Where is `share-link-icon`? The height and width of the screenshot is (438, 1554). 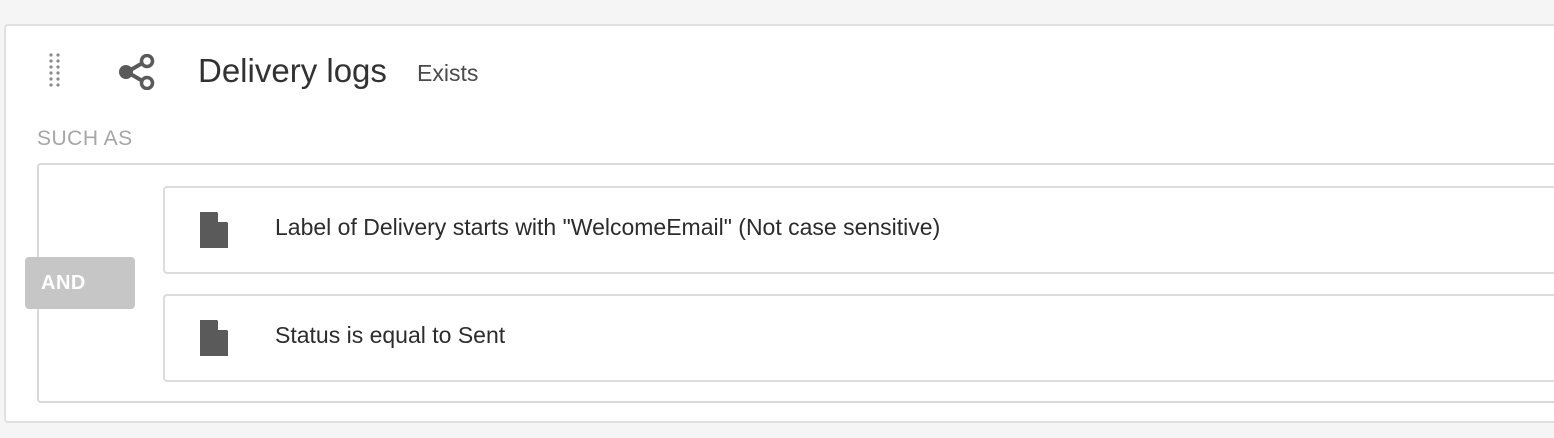 share-link-icon is located at coordinates (137, 72).